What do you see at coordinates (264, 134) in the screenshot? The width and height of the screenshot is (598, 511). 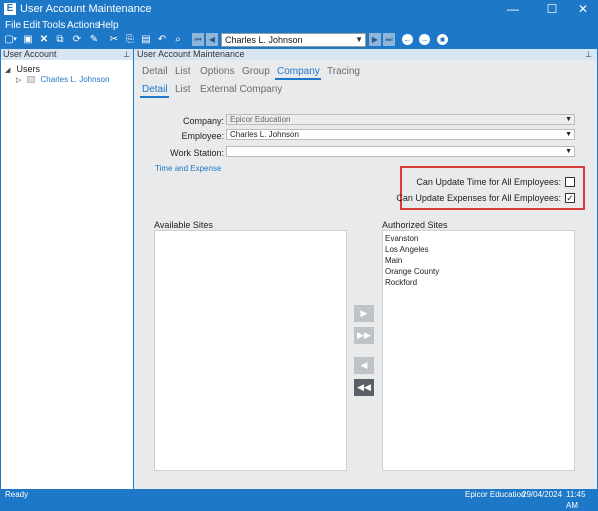 I see `employee-value: Charles L. Johnson` at bounding box center [264, 134].